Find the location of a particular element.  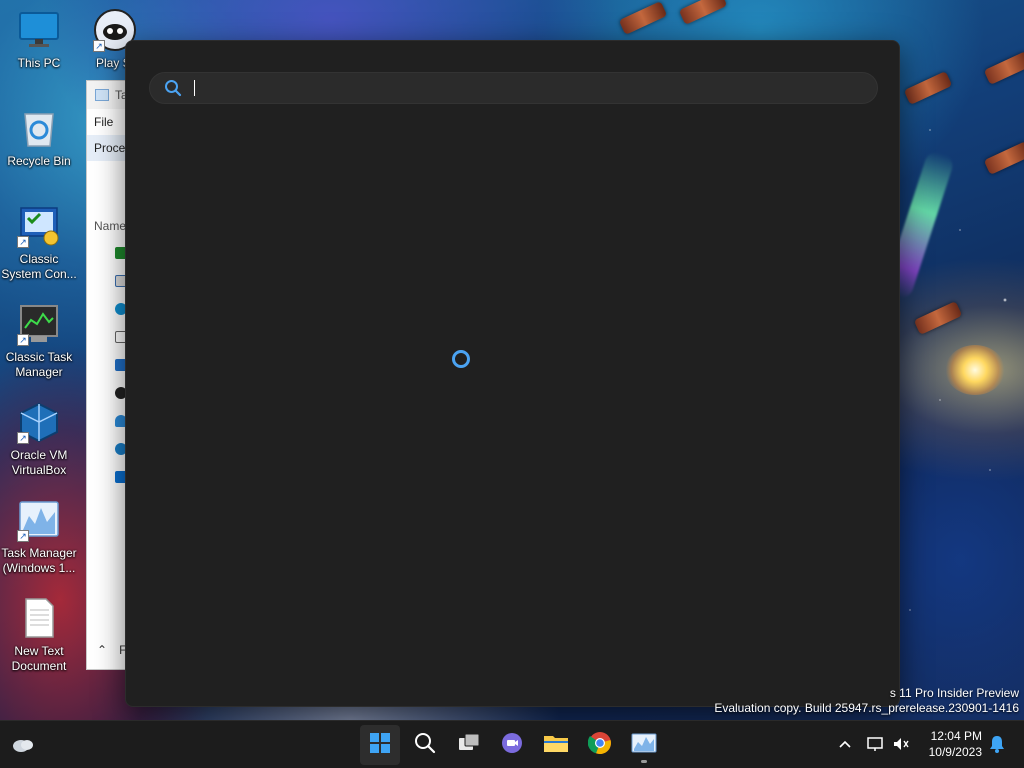

file-explorer-icon is located at coordinates (556, 745).